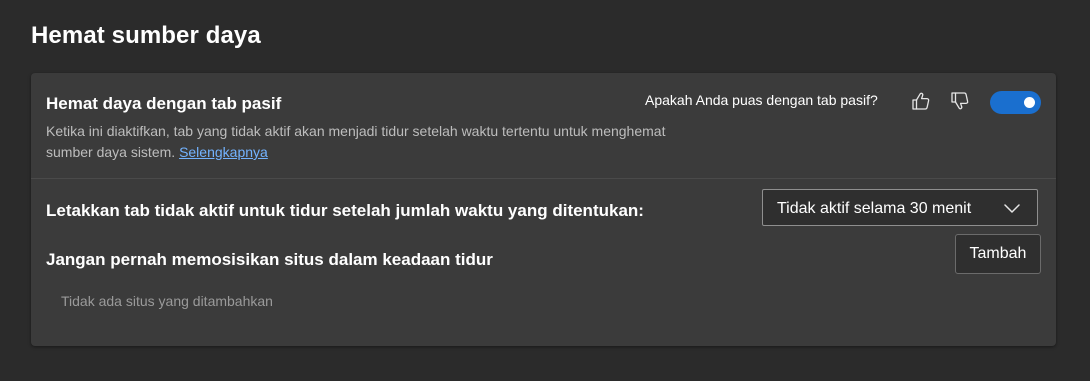 Image resolution: width=1090 pixels, height=381 pixels. What do you see at coordinates (1029, 102) in the screenshot?
I see `toggle-knob` at bounding box center [1029, 102].